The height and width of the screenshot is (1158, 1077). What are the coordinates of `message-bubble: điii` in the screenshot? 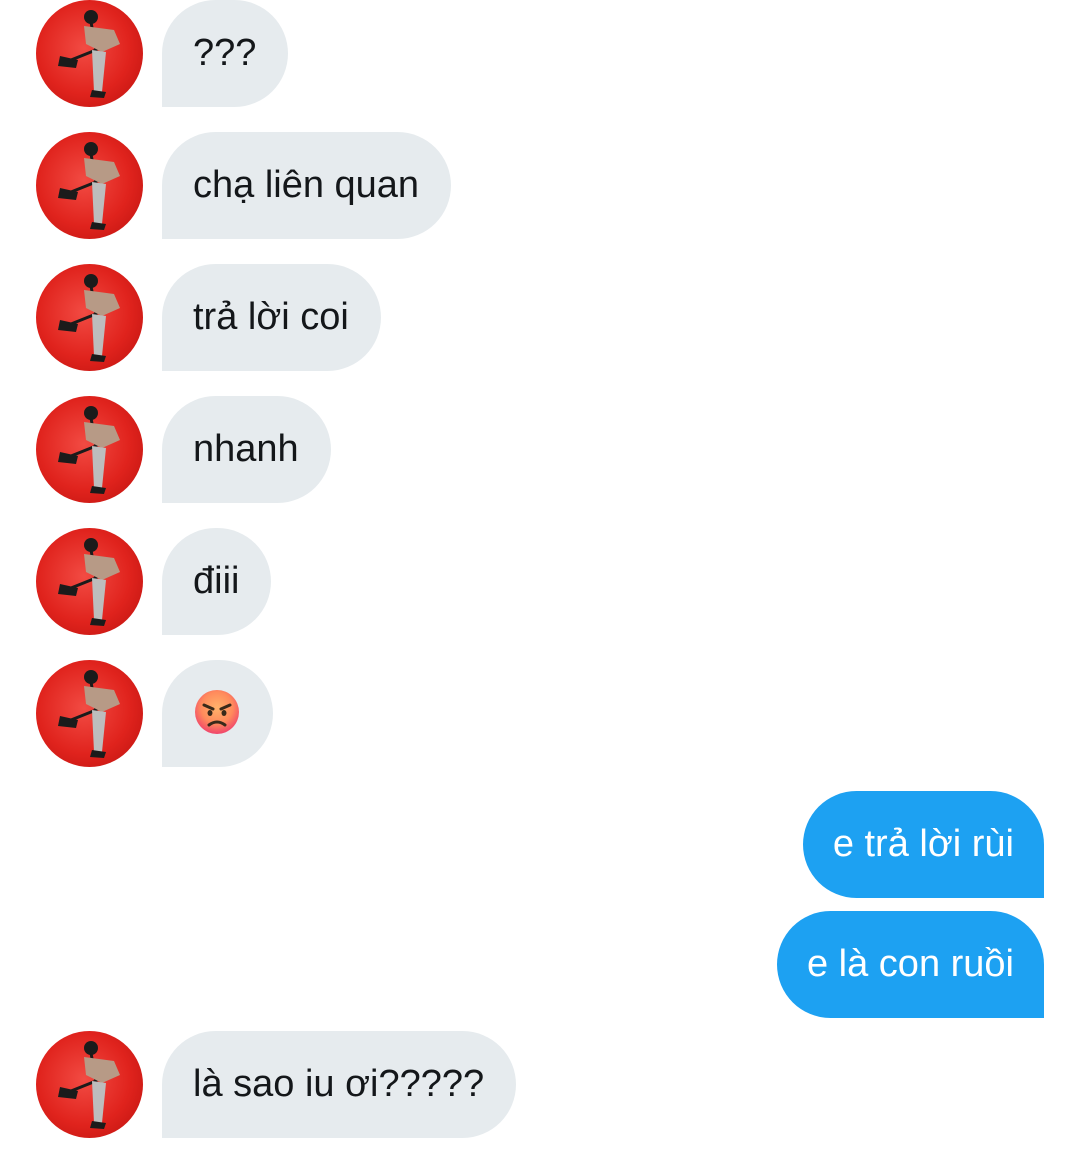 It's located at (217, 581).